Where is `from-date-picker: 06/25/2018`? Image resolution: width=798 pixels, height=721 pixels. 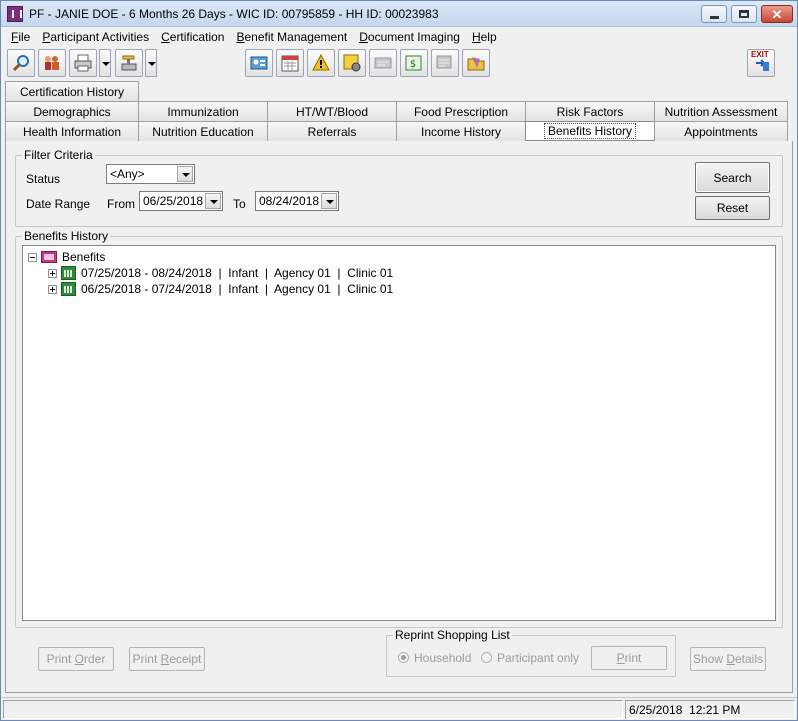
from-date-picker: 06/25/2018 is located at coordinates (181, 201).